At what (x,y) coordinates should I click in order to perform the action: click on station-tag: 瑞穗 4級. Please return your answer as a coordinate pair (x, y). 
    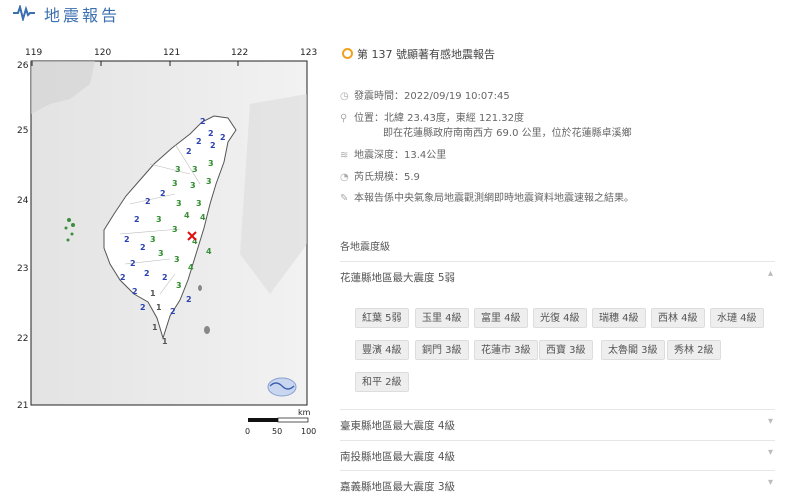
    Looking at the image, I should click on (619, 318).